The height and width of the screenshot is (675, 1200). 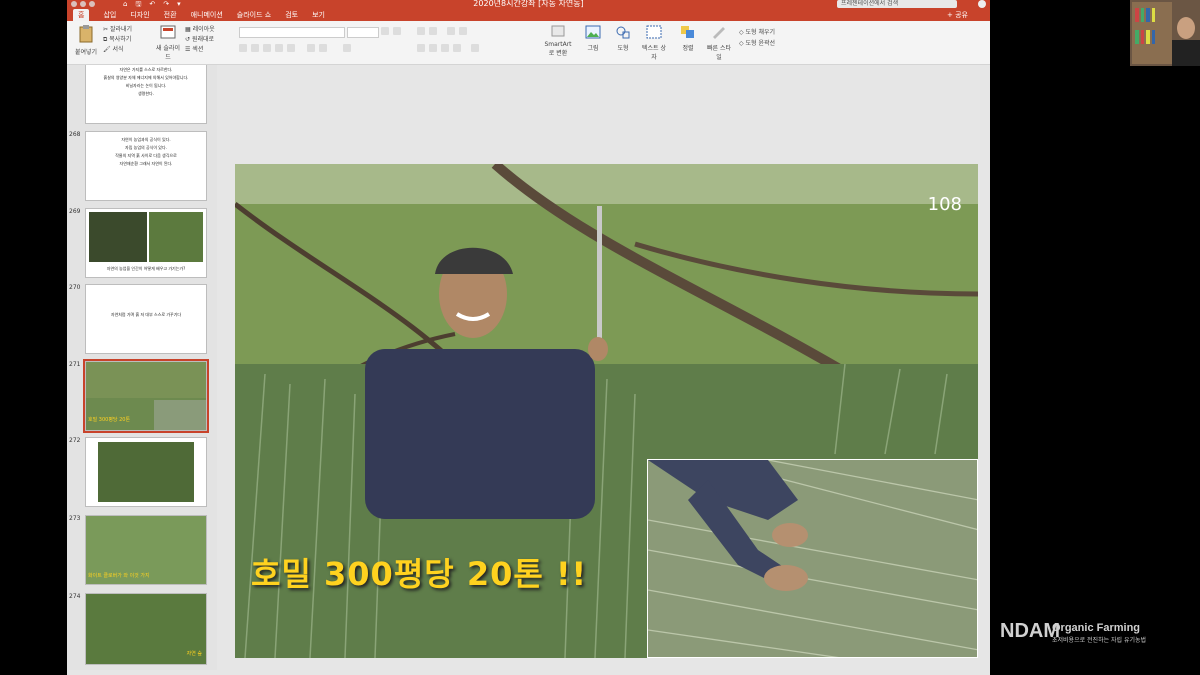 I want to click on slide-number: 268, so click(x=75, y=134).